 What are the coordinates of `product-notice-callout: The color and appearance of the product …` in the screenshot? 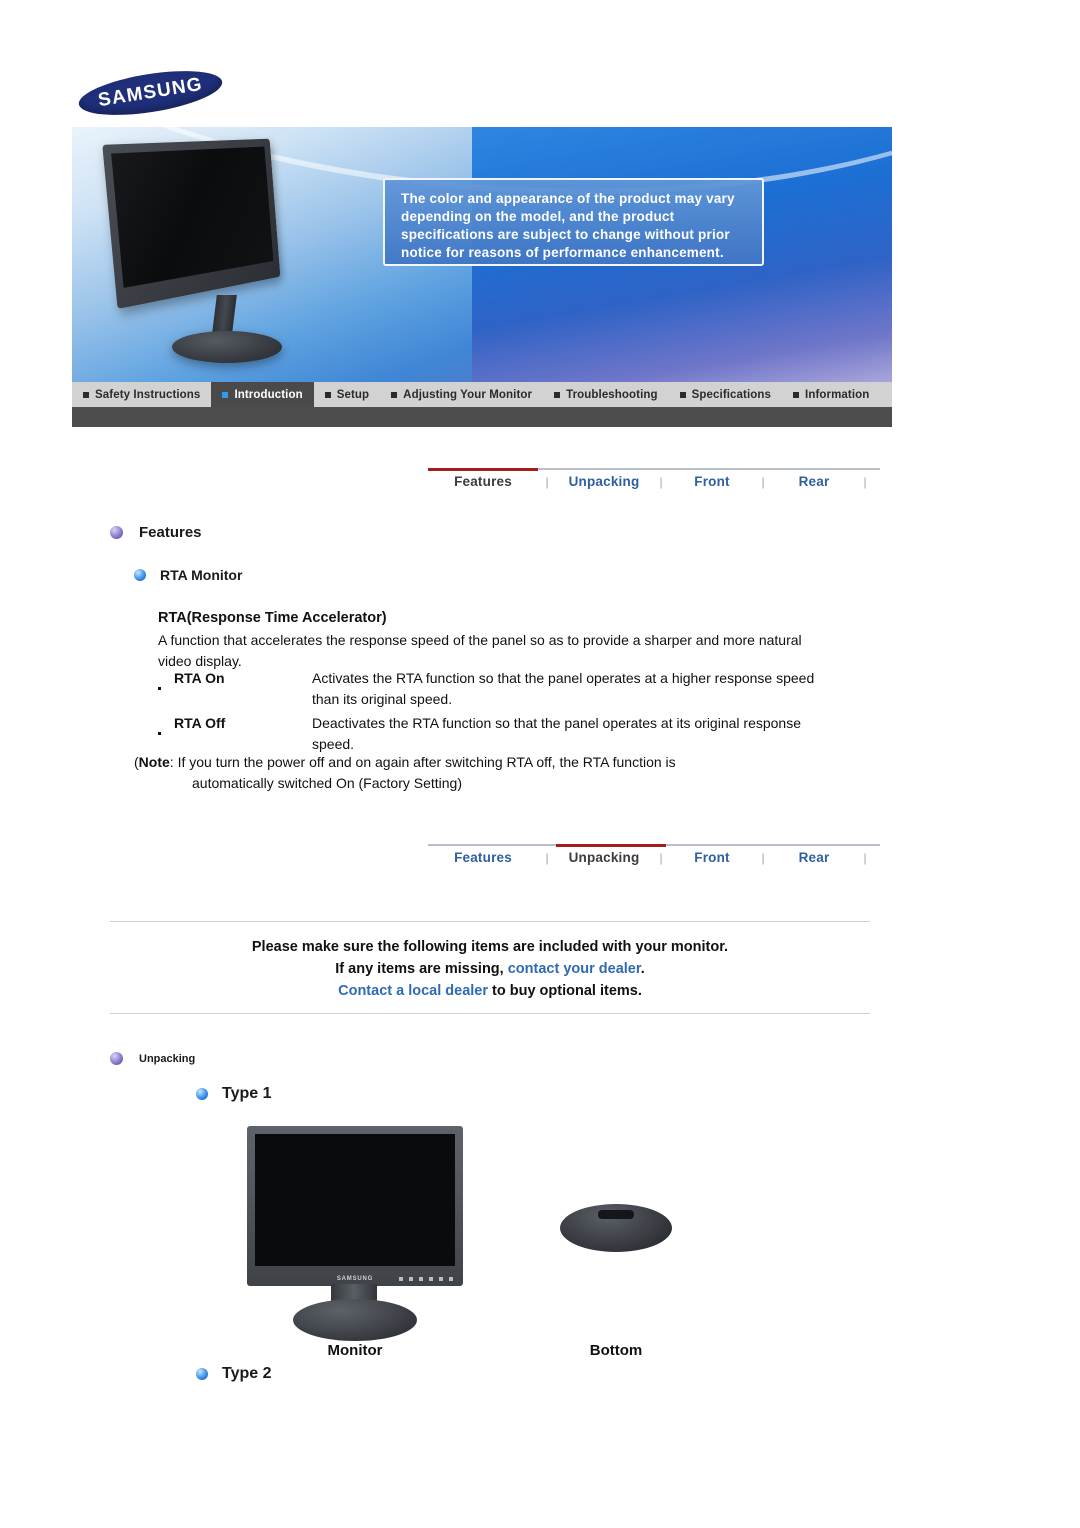 It's located at (573, 222).